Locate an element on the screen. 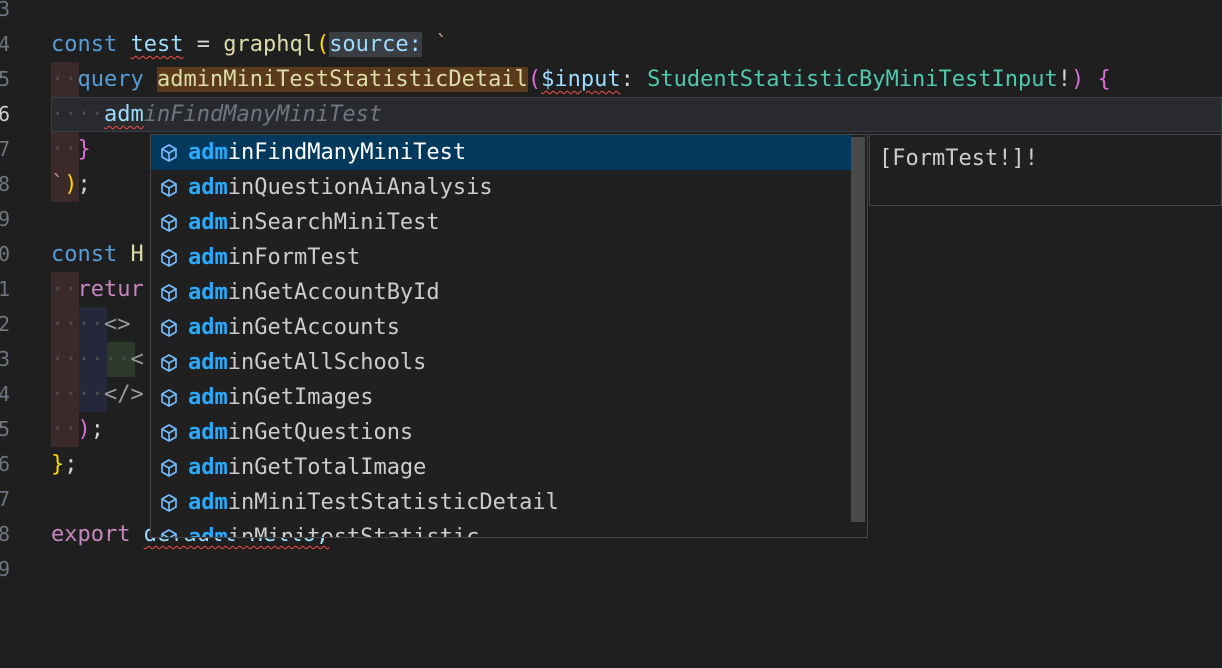  suggest-item-rest: inGetAccountById is located at coordinates (333, 292).